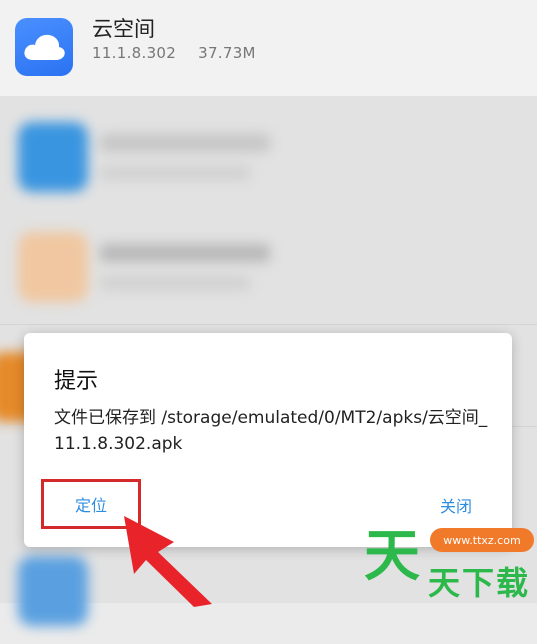 Image resolution: width=537 pixels, height=644 pixels. I want to click on app-row: 云空间 11.1.8.302 37.73M, so click(268, 48).